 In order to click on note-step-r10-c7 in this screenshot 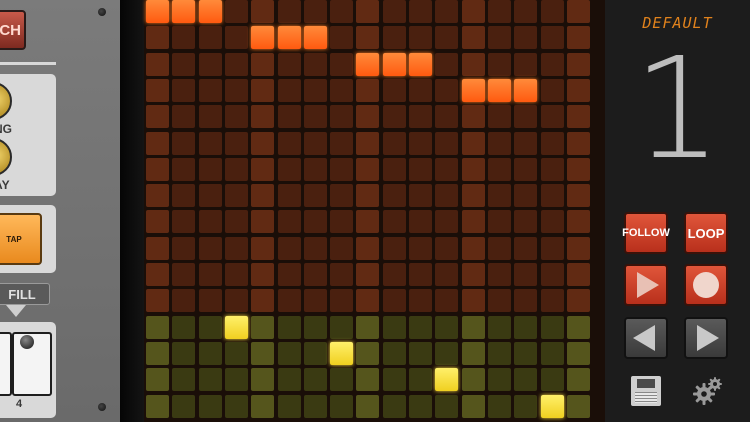, I will do `click(342, 274)`.